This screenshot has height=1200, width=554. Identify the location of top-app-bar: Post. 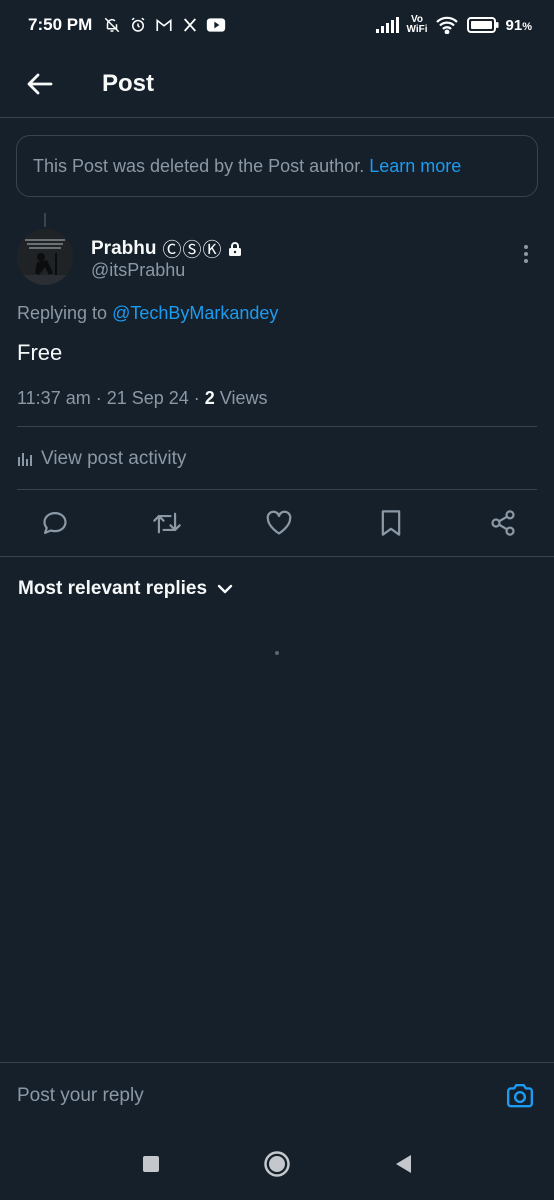
(277, 84).